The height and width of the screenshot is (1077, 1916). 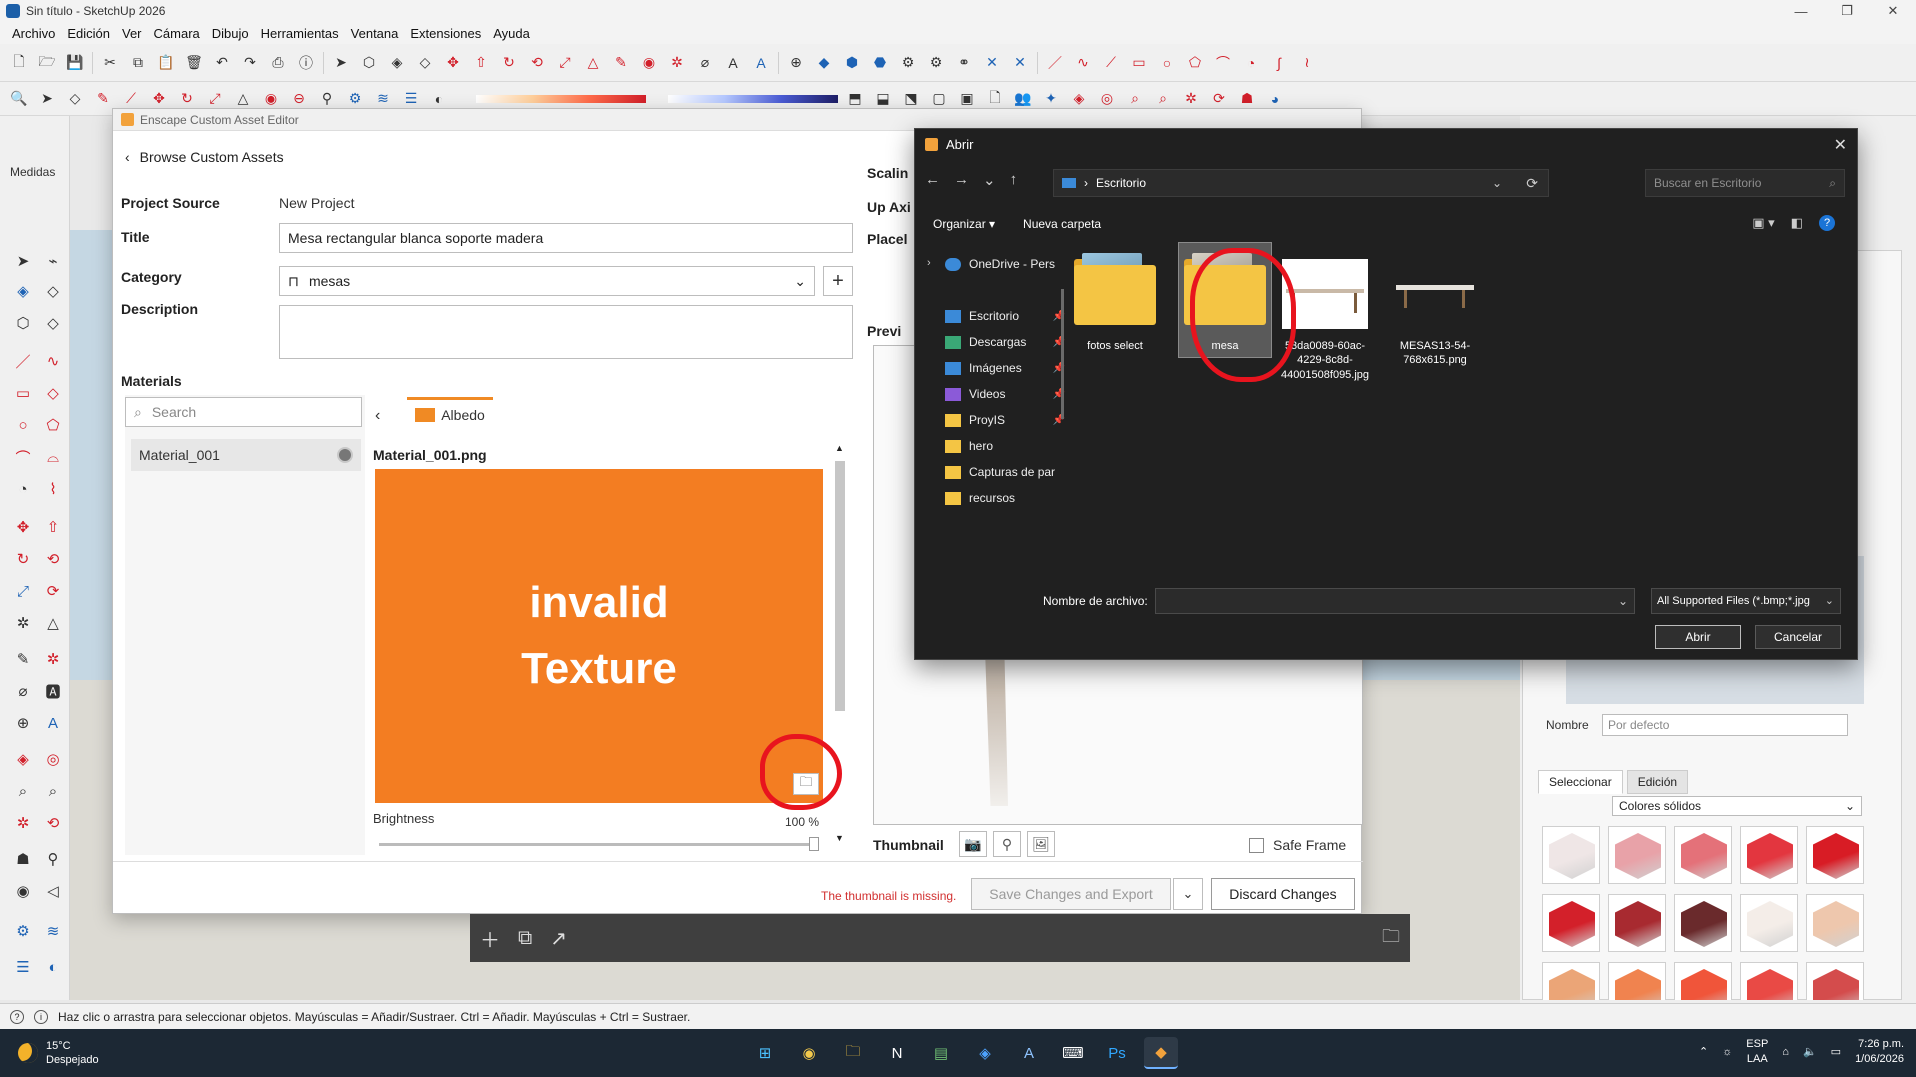 I want to click on windows-start-icon: ⊞, so click(x=765, y=1053).